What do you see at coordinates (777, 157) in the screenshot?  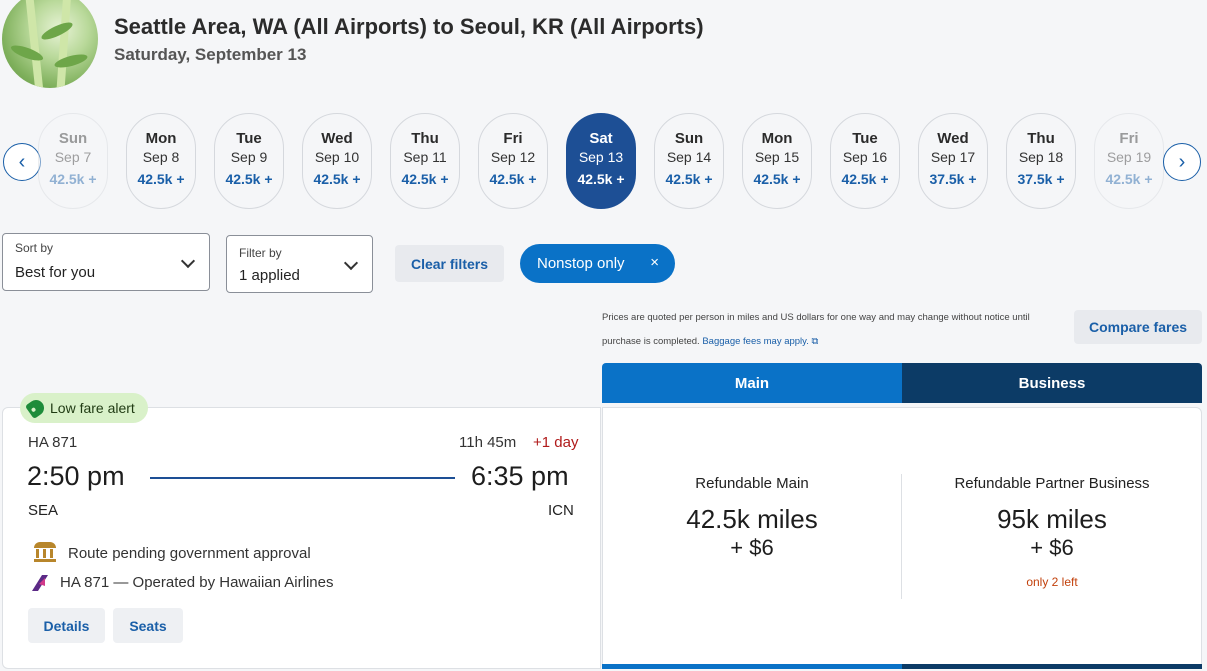 I see `day-date: Sep 15` at bounding box center [777, 157].